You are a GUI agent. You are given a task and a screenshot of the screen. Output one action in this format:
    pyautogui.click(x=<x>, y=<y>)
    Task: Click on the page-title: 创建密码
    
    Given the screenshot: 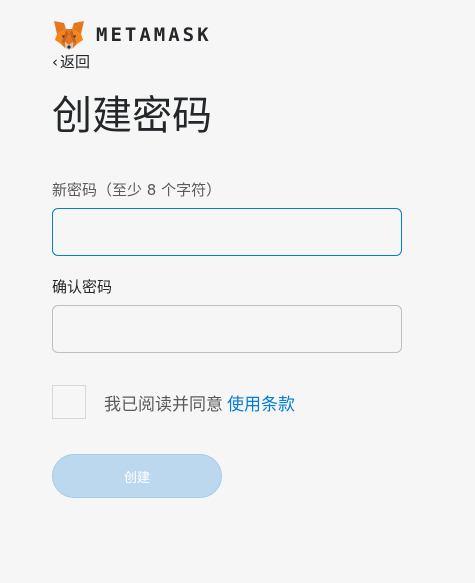 What is the action you would take?
    pyautogui.click(x=132, y=116)
    